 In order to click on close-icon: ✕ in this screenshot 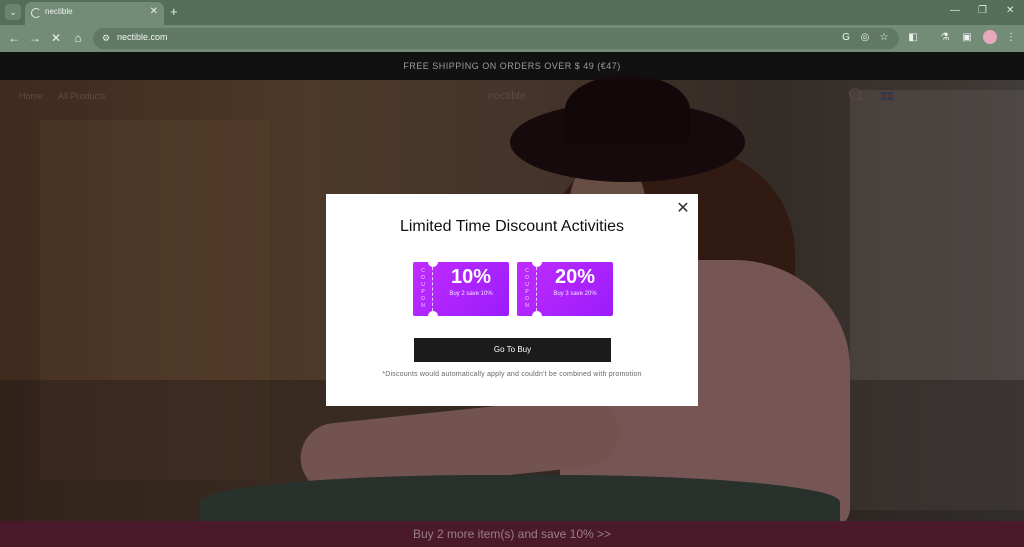, I will do `click(683, 209)`.